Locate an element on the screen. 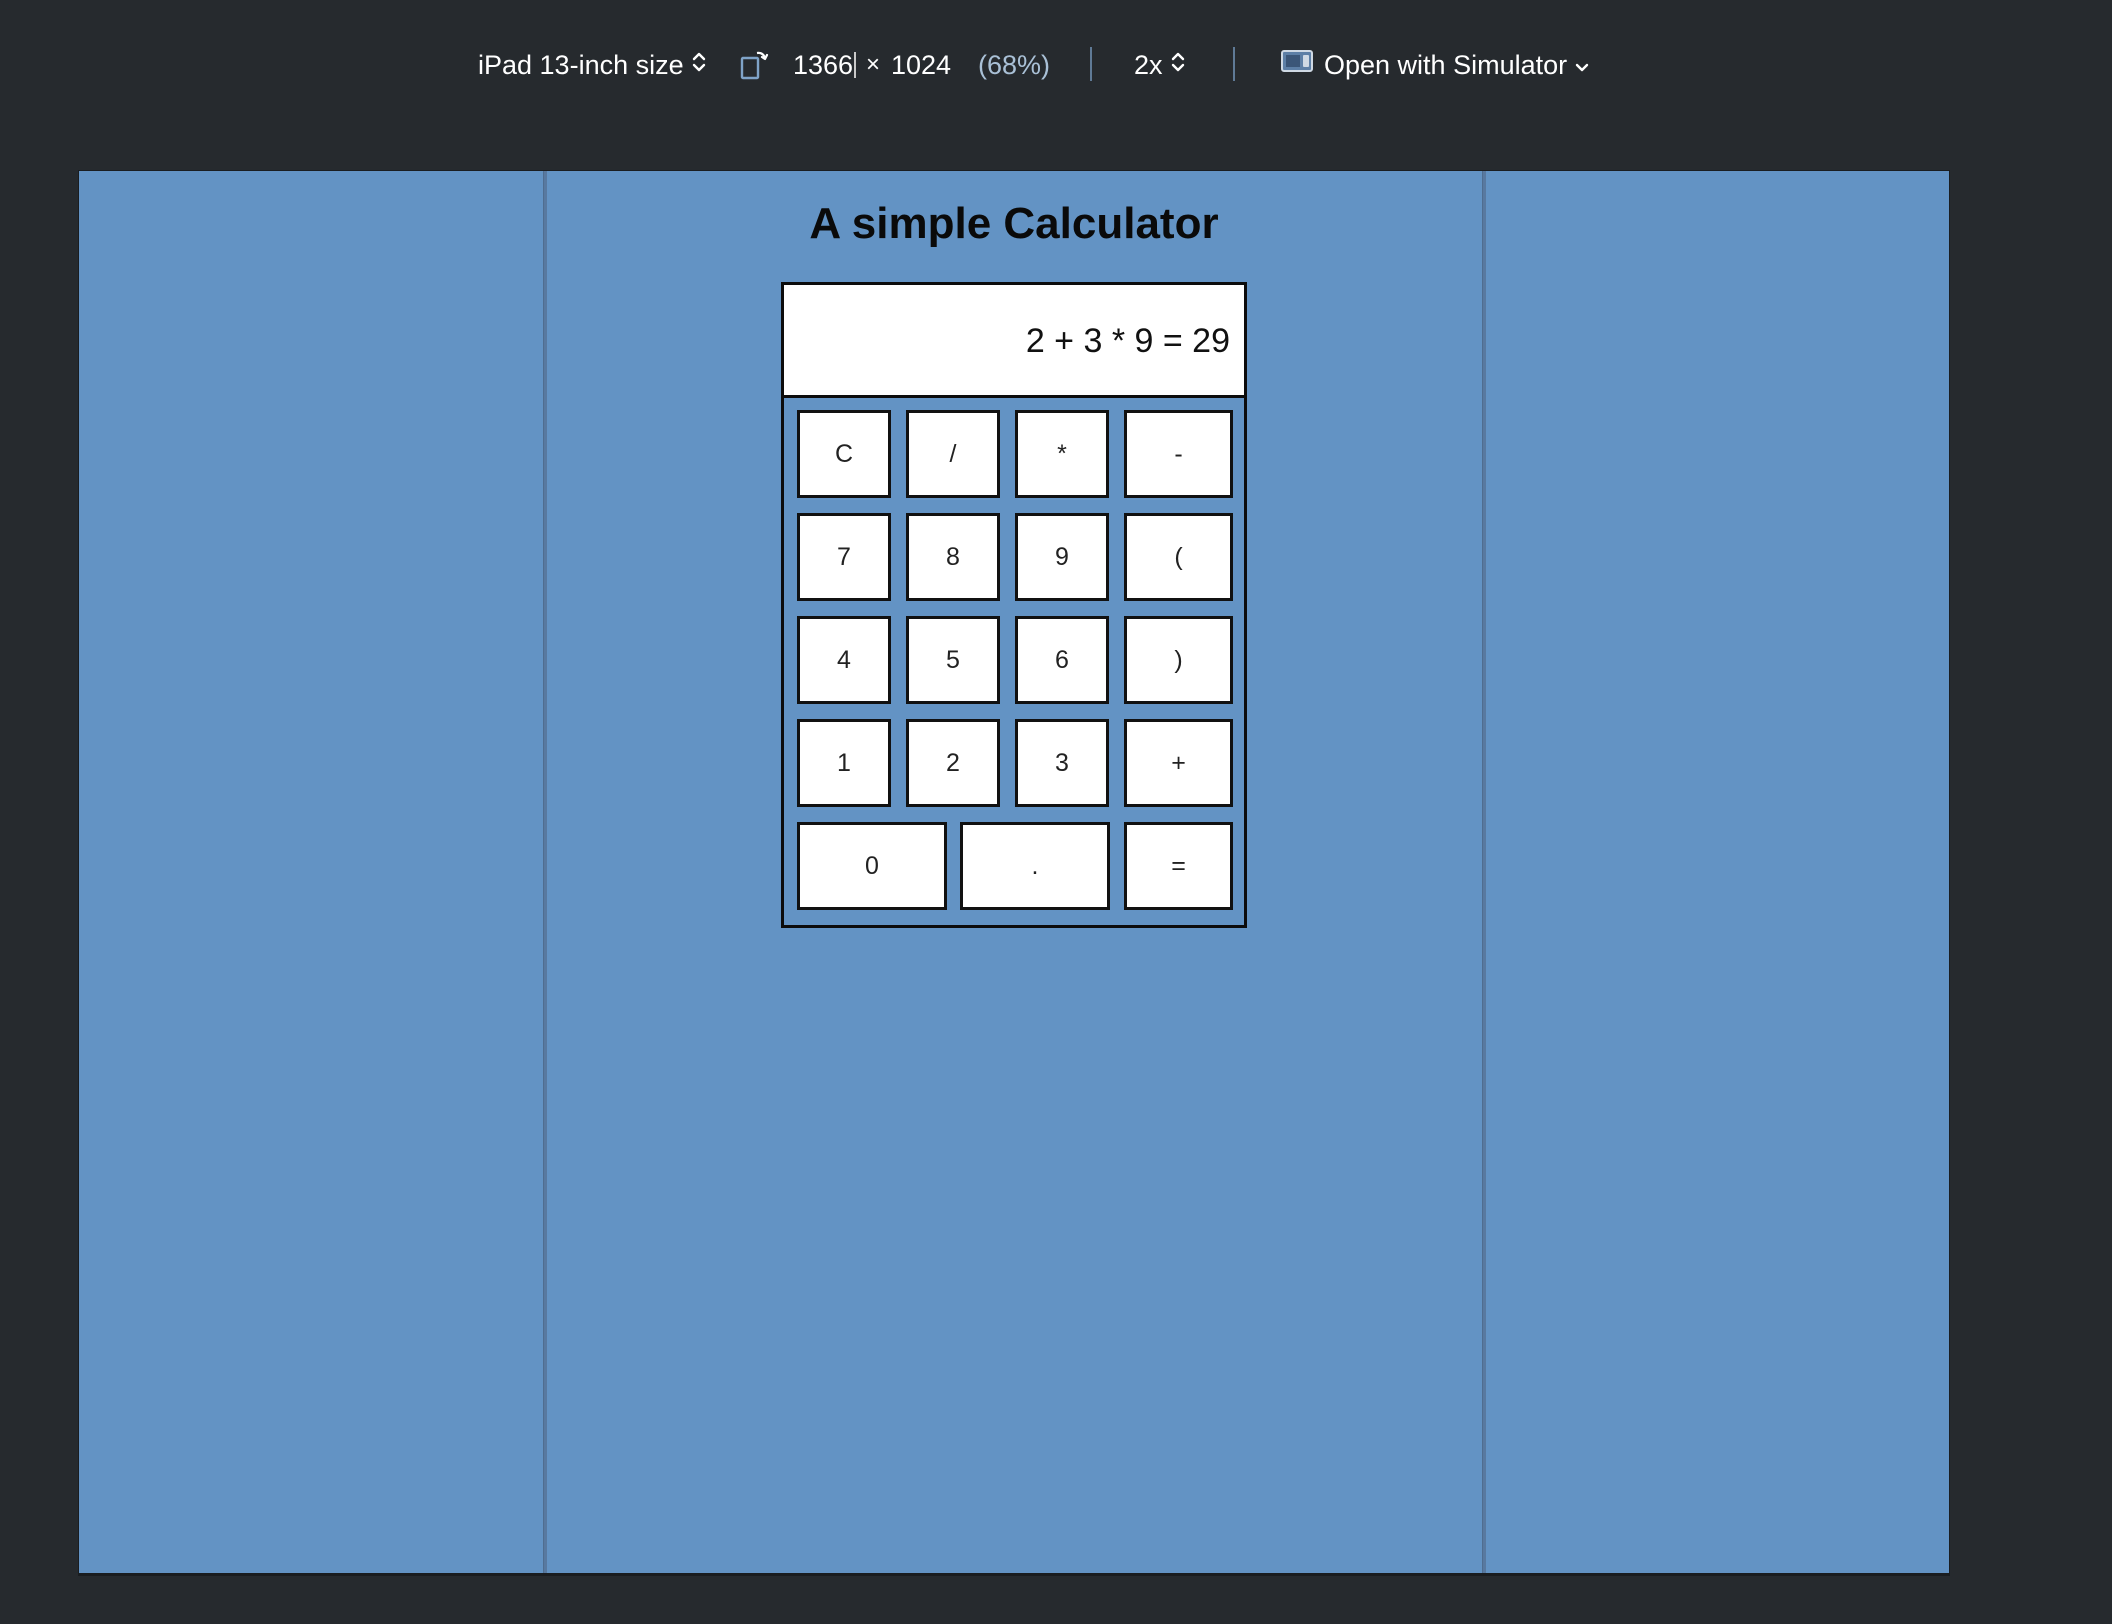 The image size is (2112, 1624). key-close-paren: ) is located at coordinates (1178, 660).